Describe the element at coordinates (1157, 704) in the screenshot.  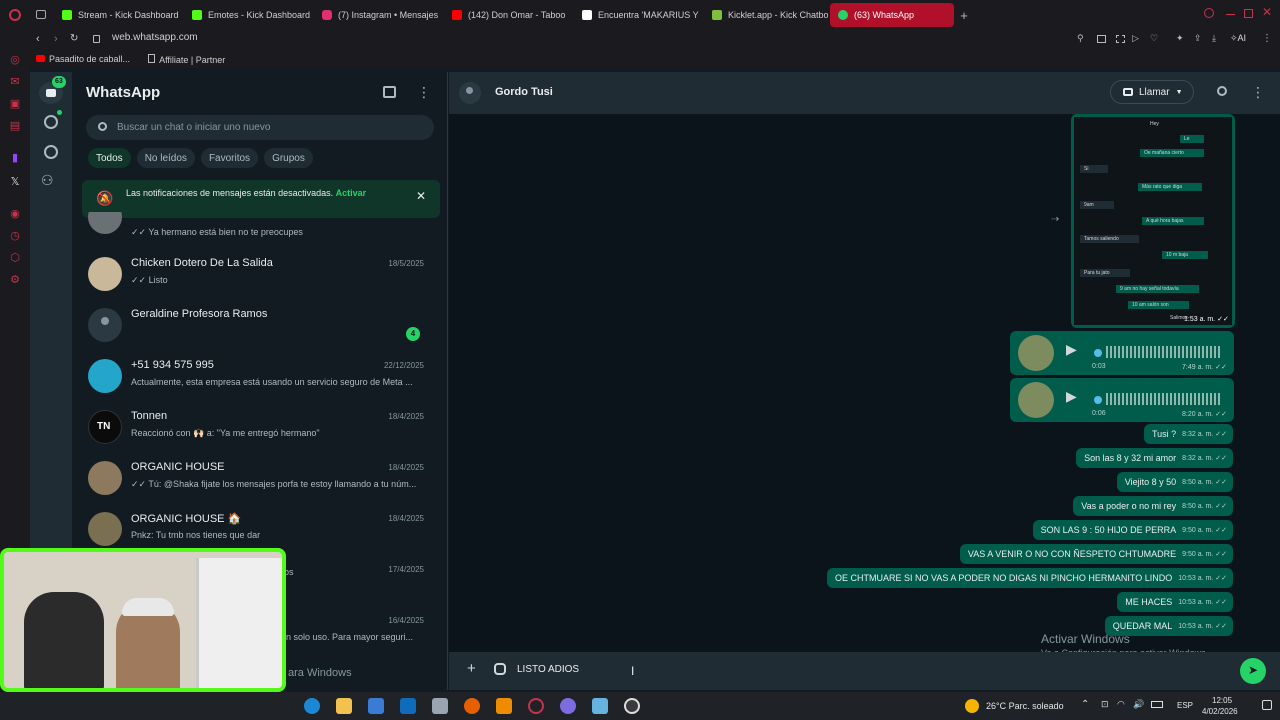
I see `battery-icon` at that location.